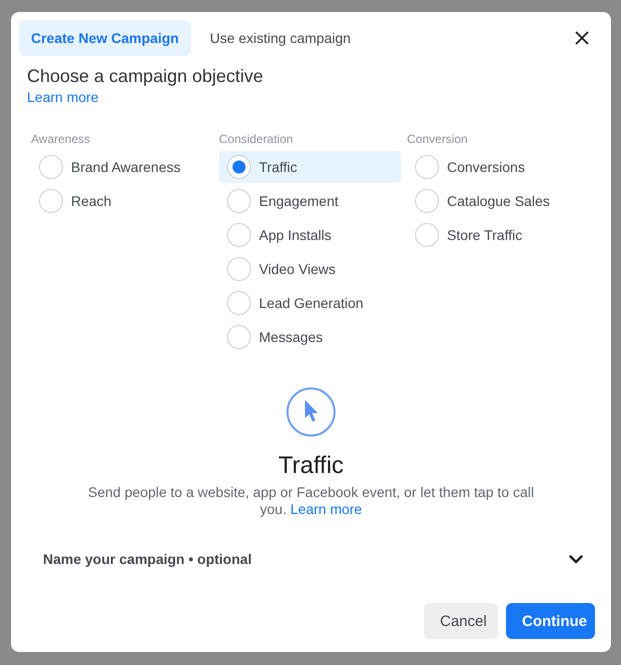 Image resolution: width=621 pixels, height=665 pixels. I want to click on dialog-heading: Choose a campaign objective, so click(145, 76).